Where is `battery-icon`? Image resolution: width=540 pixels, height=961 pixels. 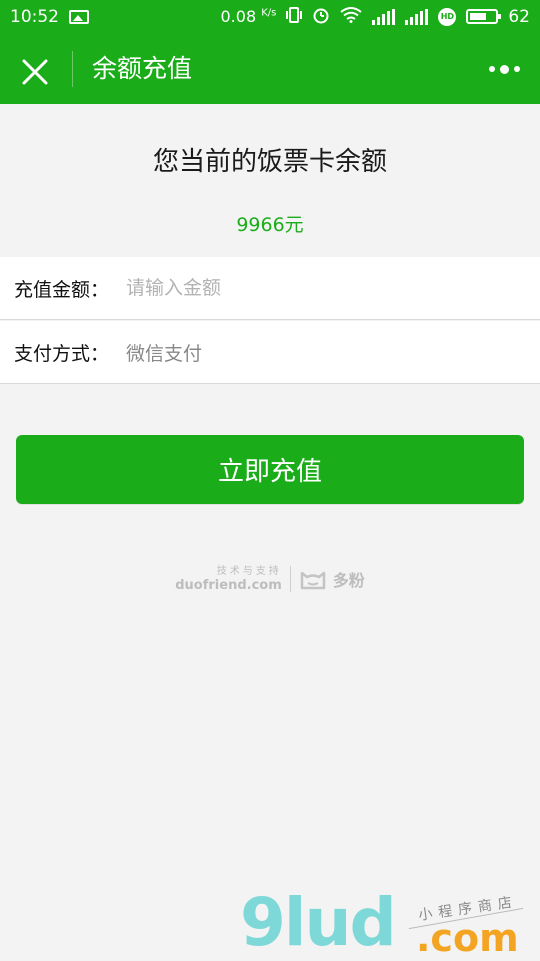 battery-icon is located at coordinates (484, 16).